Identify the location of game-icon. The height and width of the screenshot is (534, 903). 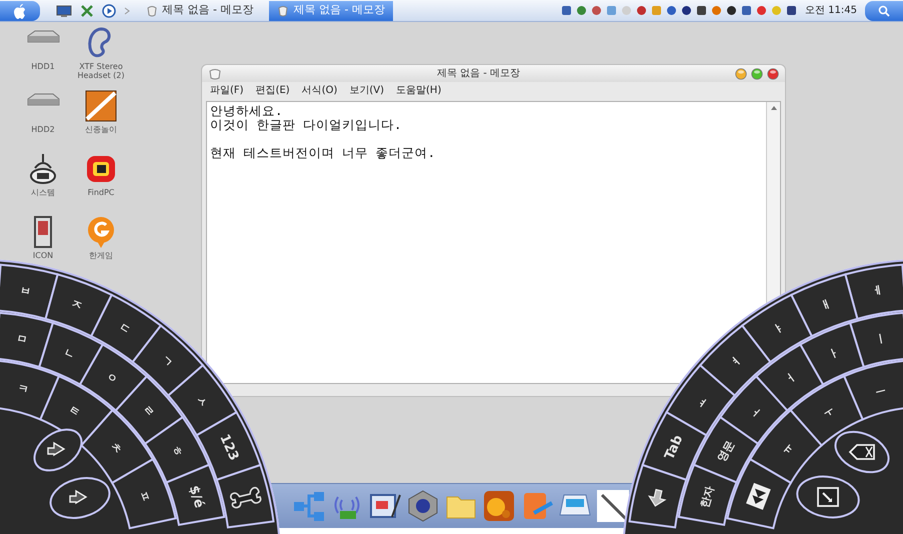
(101, 106).